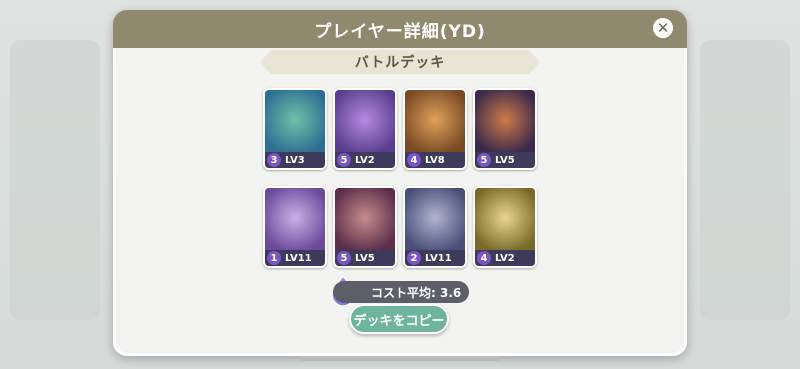  Describe the element at coordinates (295, 123) in the screenshot. I see `peacock-archer-icon` at that location.